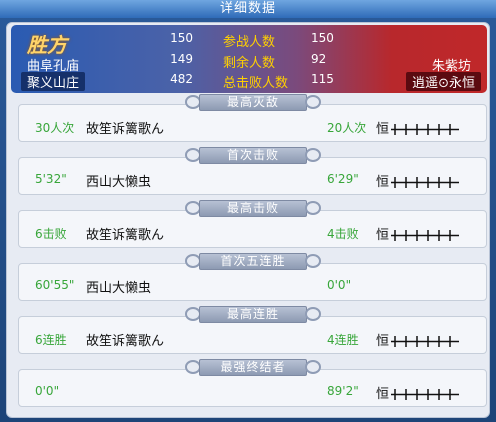  I want to click on left-record-value: 30人次, so click(55, 128).